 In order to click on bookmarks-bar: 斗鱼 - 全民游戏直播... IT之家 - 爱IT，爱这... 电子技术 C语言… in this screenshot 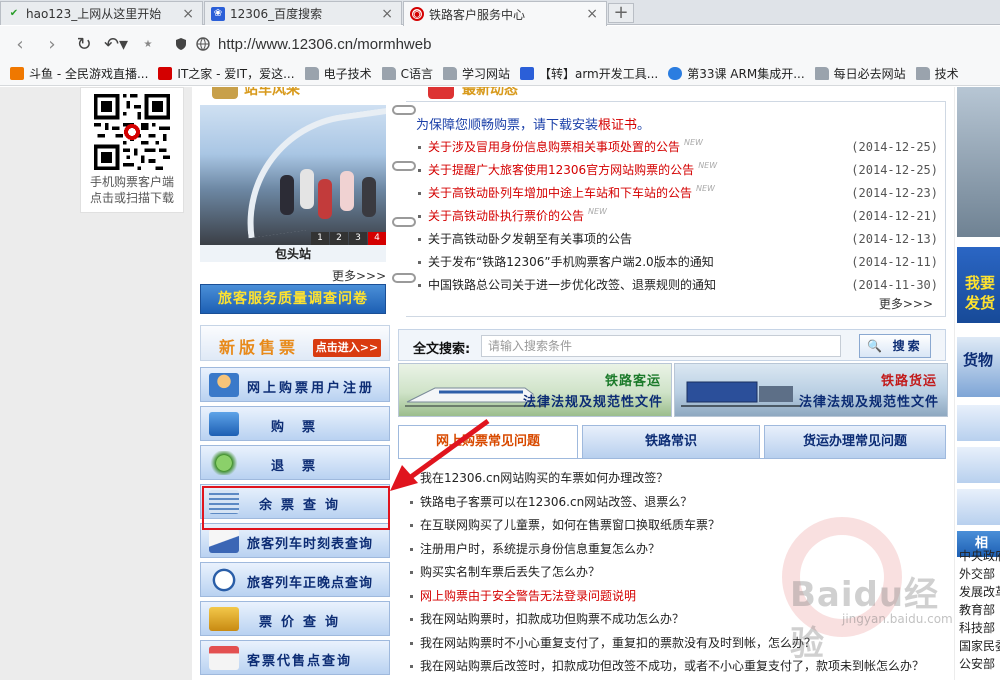, I will do `click(500, 74)`.